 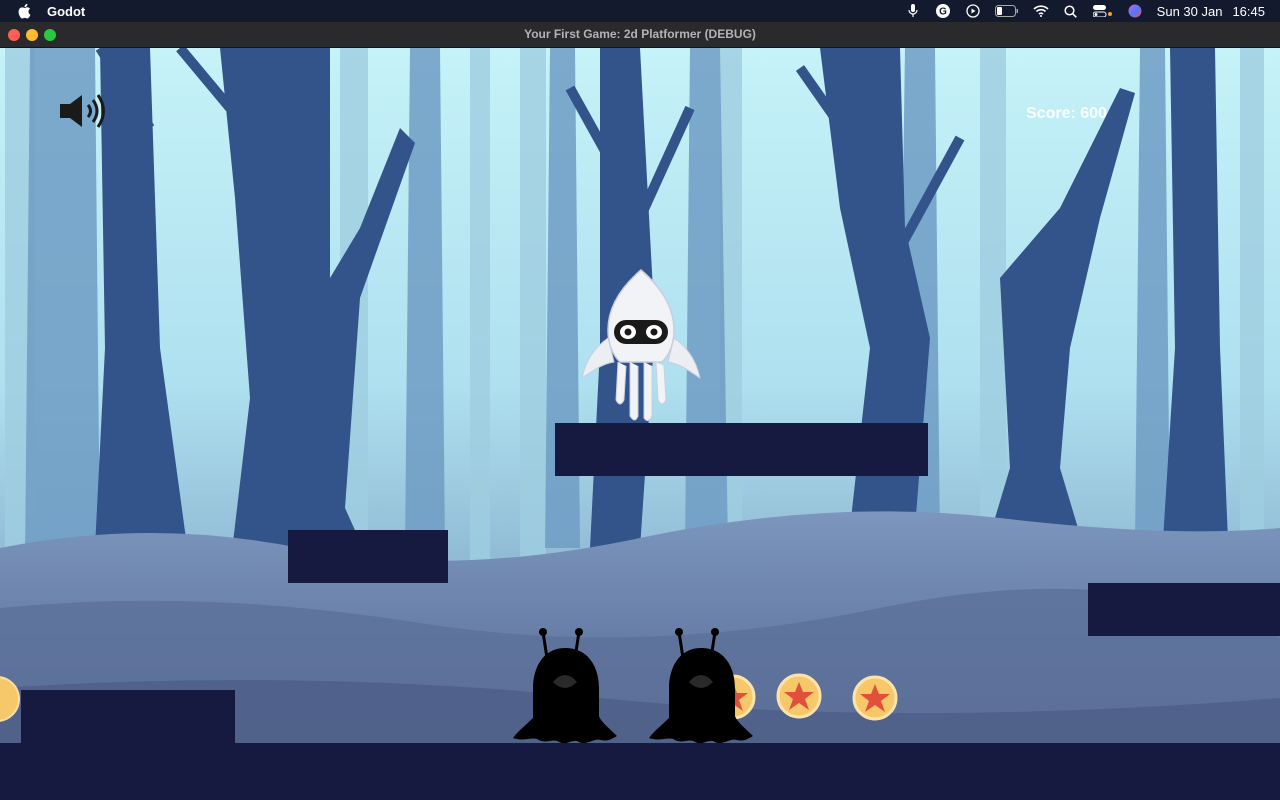 I want to click on play-icon, so click(x=973, y=11).